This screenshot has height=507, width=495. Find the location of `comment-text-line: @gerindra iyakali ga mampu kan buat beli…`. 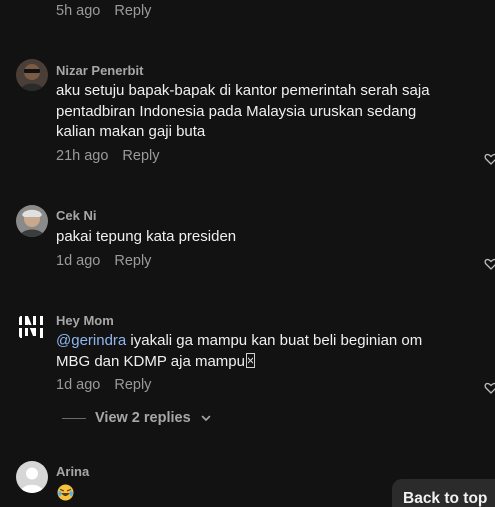

comment-text-line: @gerindra iyakali ga mampu kan buat beli… is located at coordinates (256, 341).